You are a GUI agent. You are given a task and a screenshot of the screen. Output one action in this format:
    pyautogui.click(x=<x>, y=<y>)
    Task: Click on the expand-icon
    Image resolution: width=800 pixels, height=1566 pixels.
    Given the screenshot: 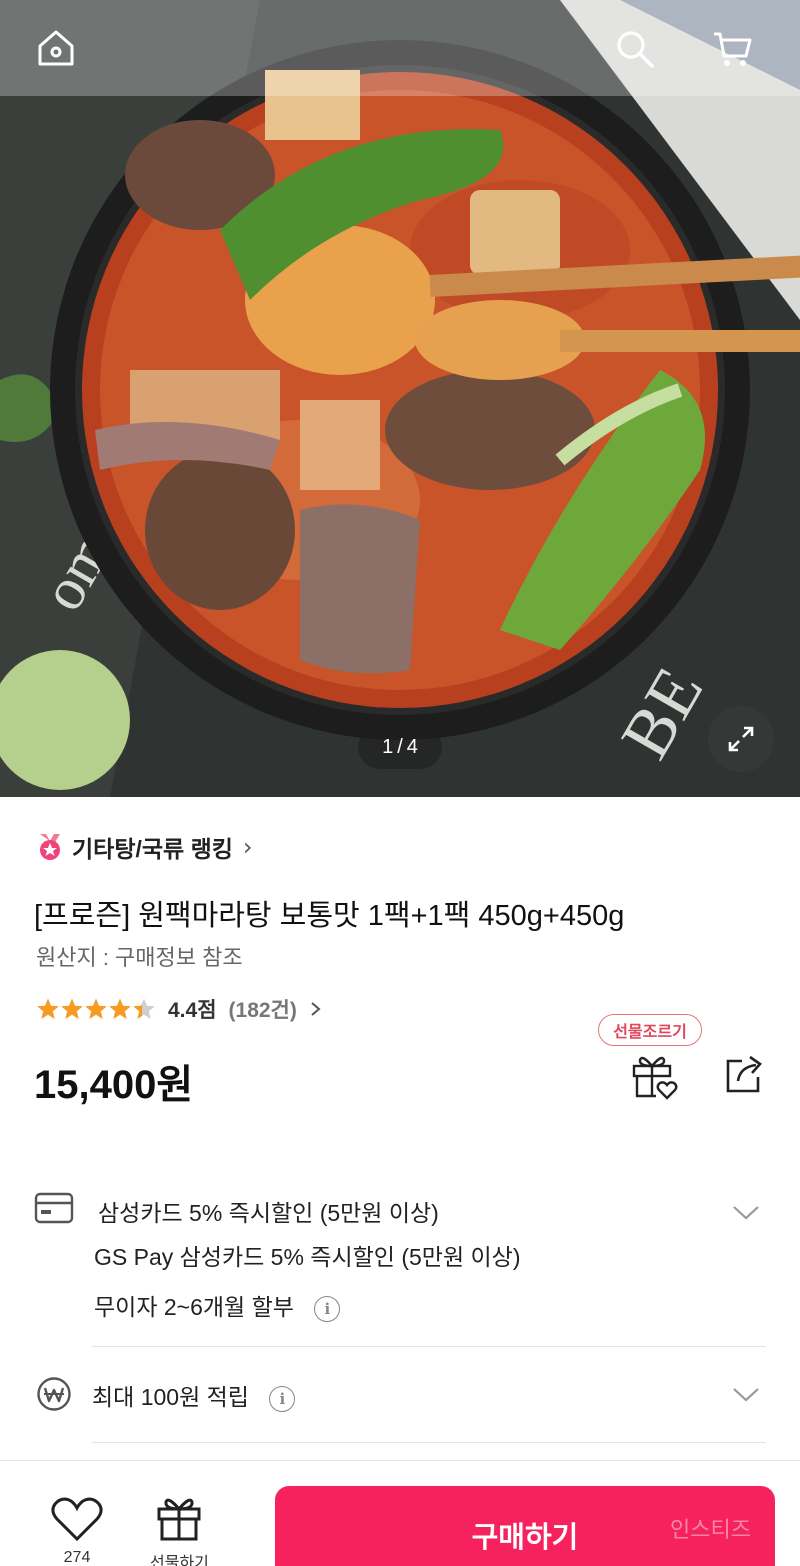 What is the action you would take?
    pyautogui.click(x=741, y=739)
    